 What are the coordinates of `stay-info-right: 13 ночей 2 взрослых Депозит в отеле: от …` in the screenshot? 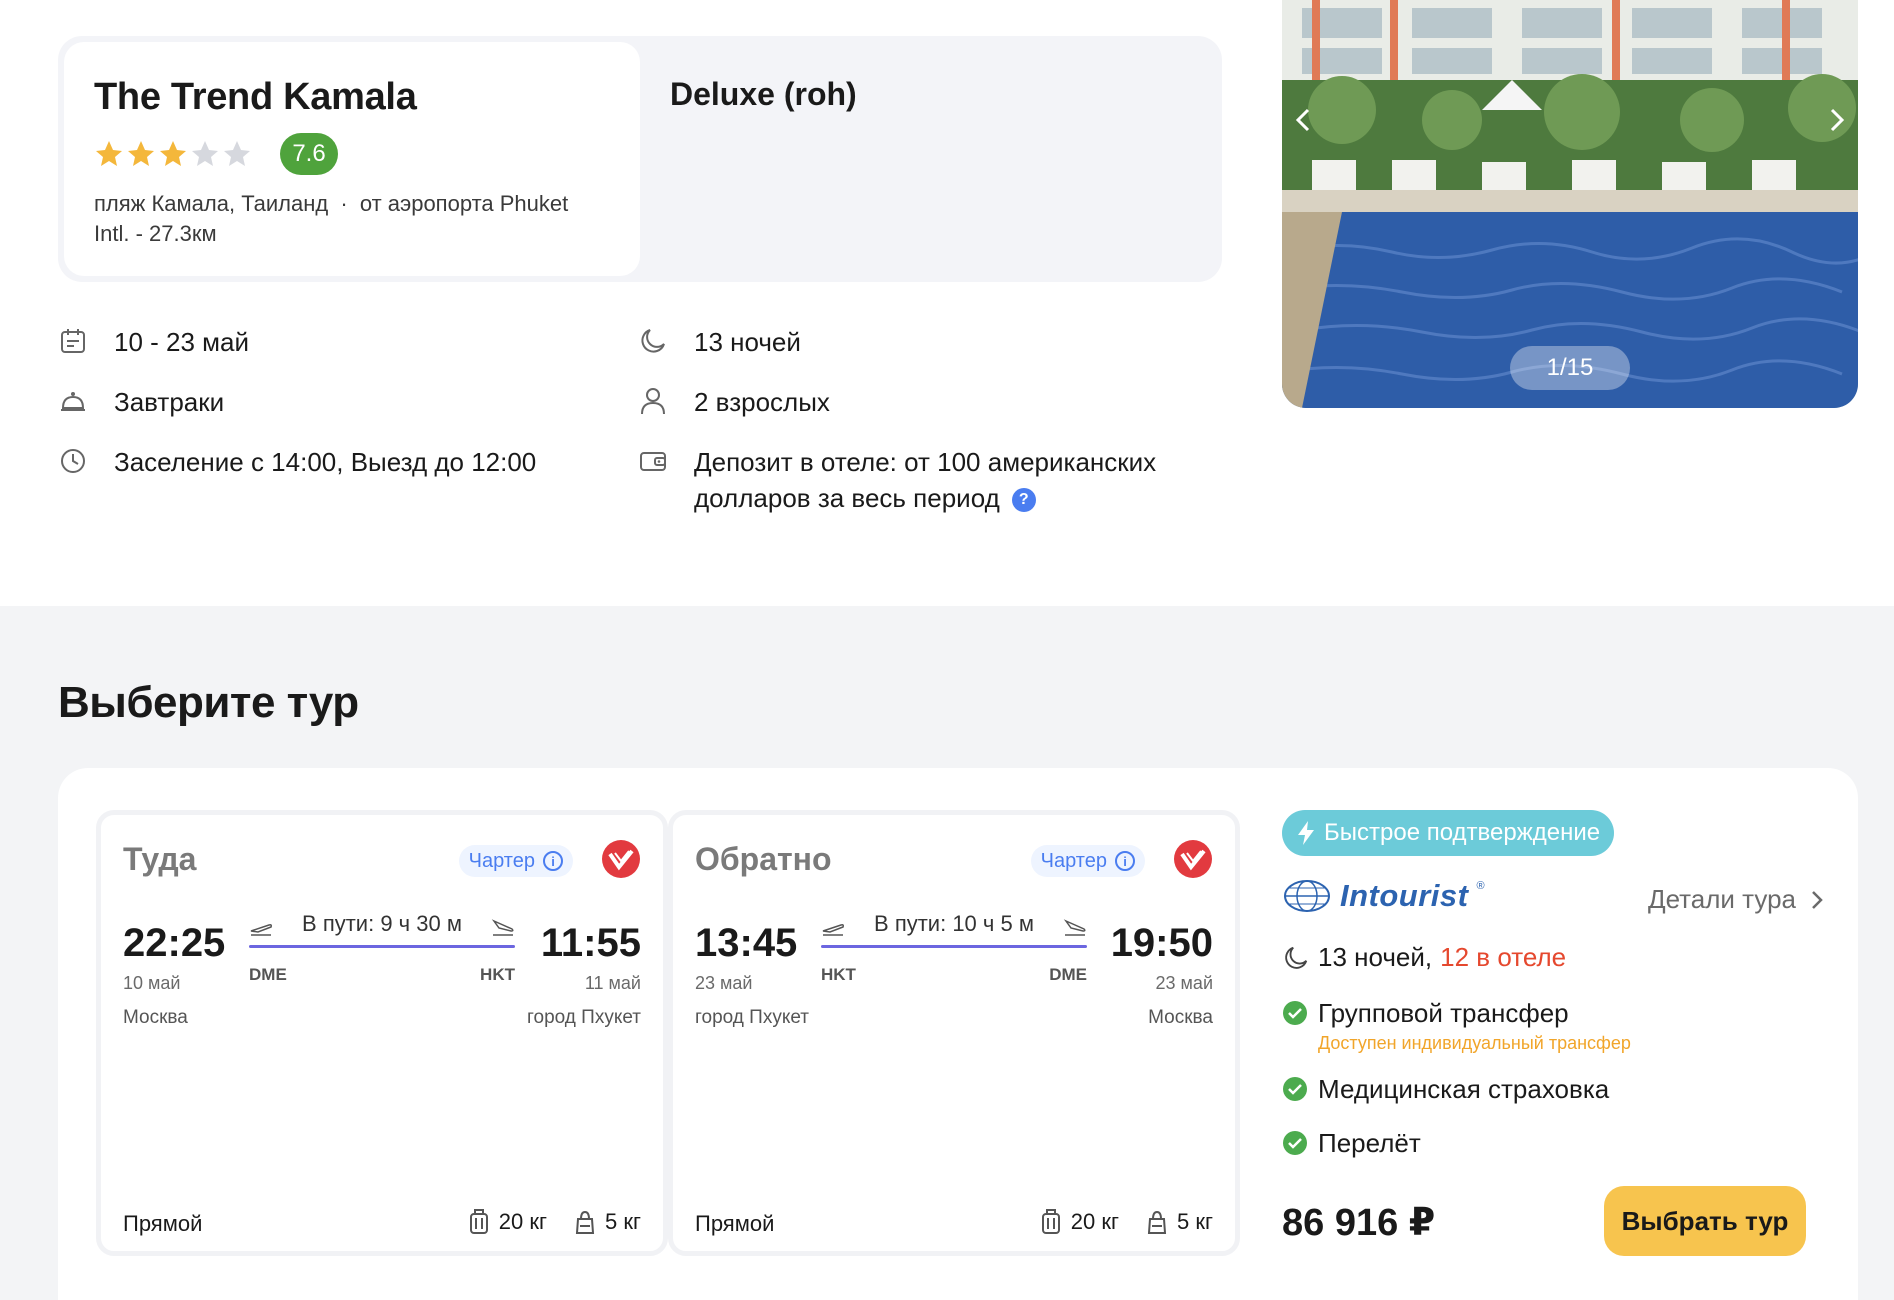 It's located at (906, 418).